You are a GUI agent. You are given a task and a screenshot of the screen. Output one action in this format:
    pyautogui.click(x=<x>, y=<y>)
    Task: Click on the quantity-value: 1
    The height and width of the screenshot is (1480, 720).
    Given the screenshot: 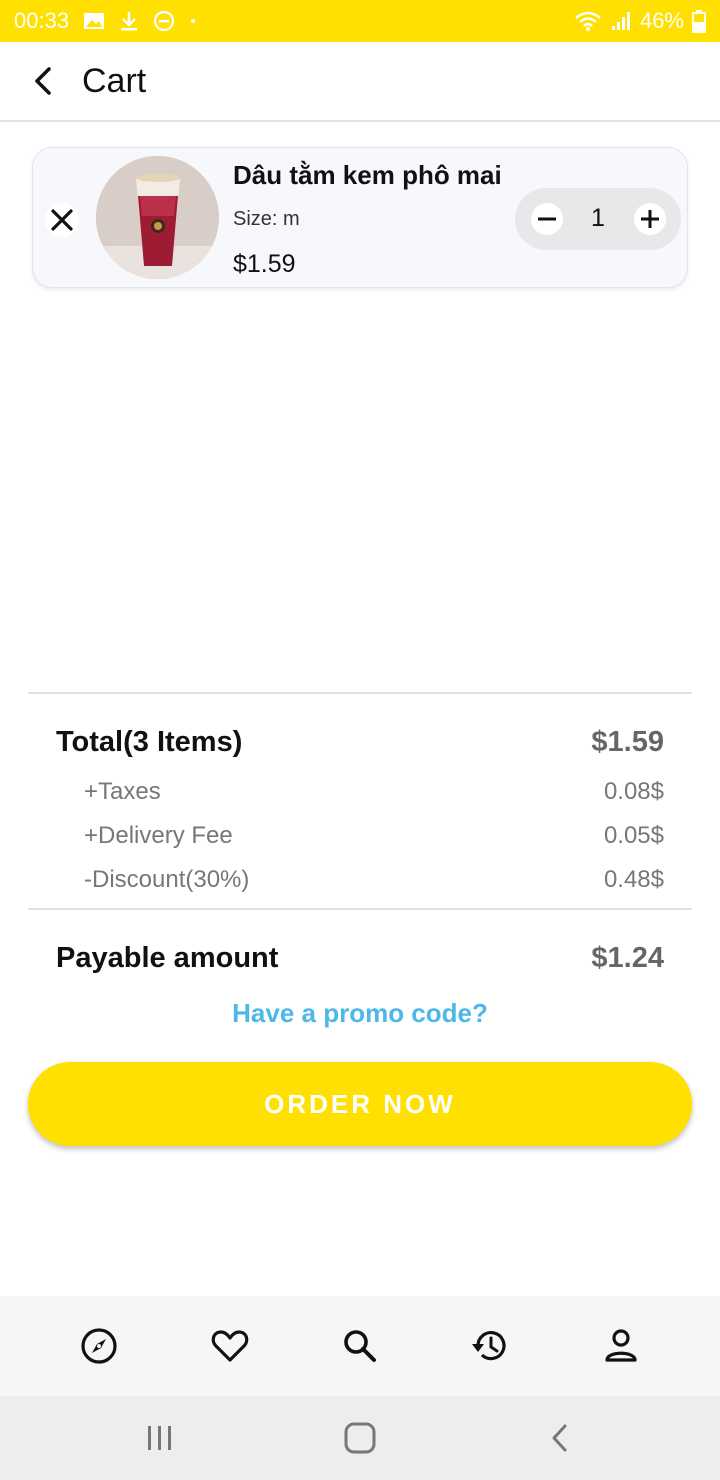 What is the action you would take?
    pyautogui.click(x=598, y=218)
    